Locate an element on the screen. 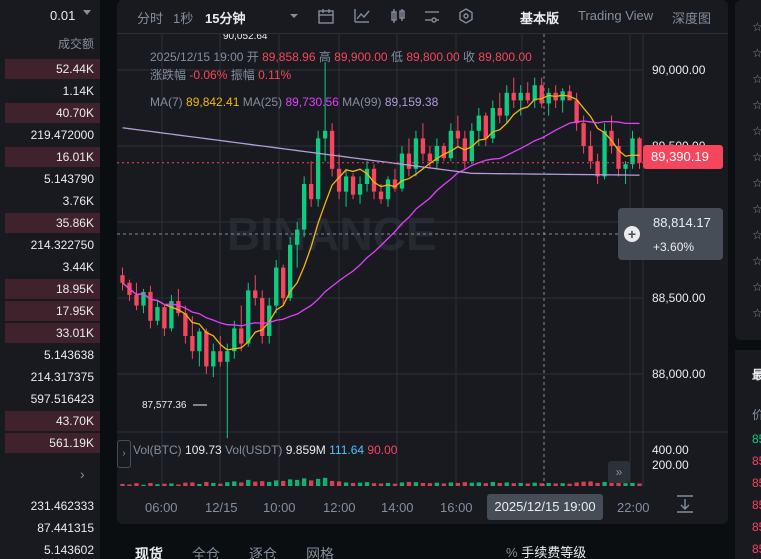  tab-cross: 全仓 is located at coordinates (206, 551).